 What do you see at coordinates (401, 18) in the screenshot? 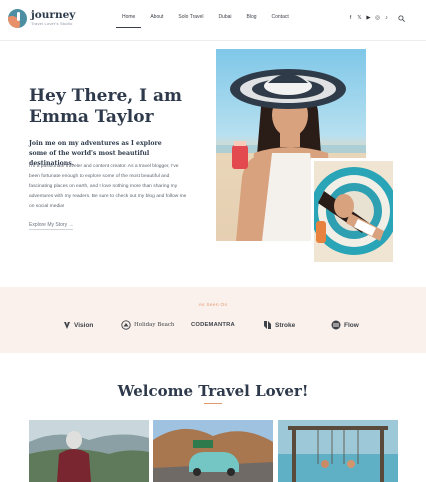
I see `search-icon` at bounding box center [401, 18].